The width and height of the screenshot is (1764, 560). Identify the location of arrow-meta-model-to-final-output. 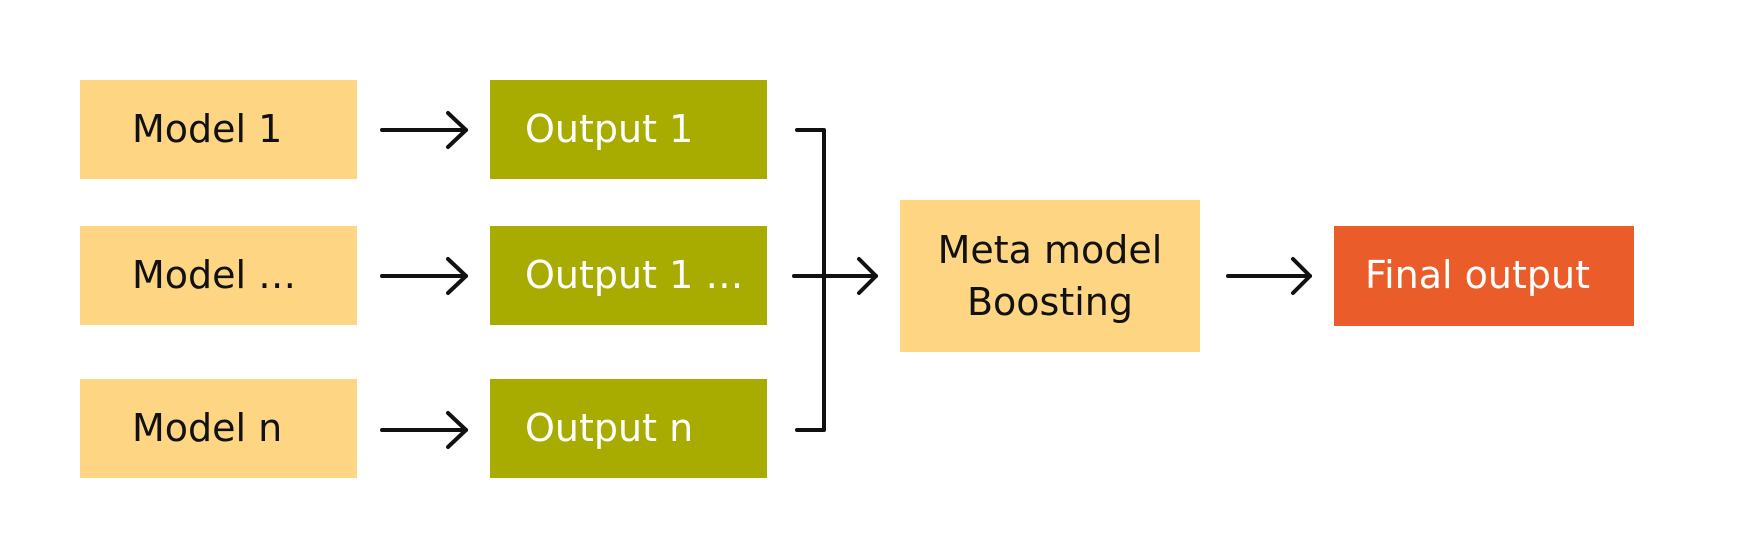
(1269, 276).